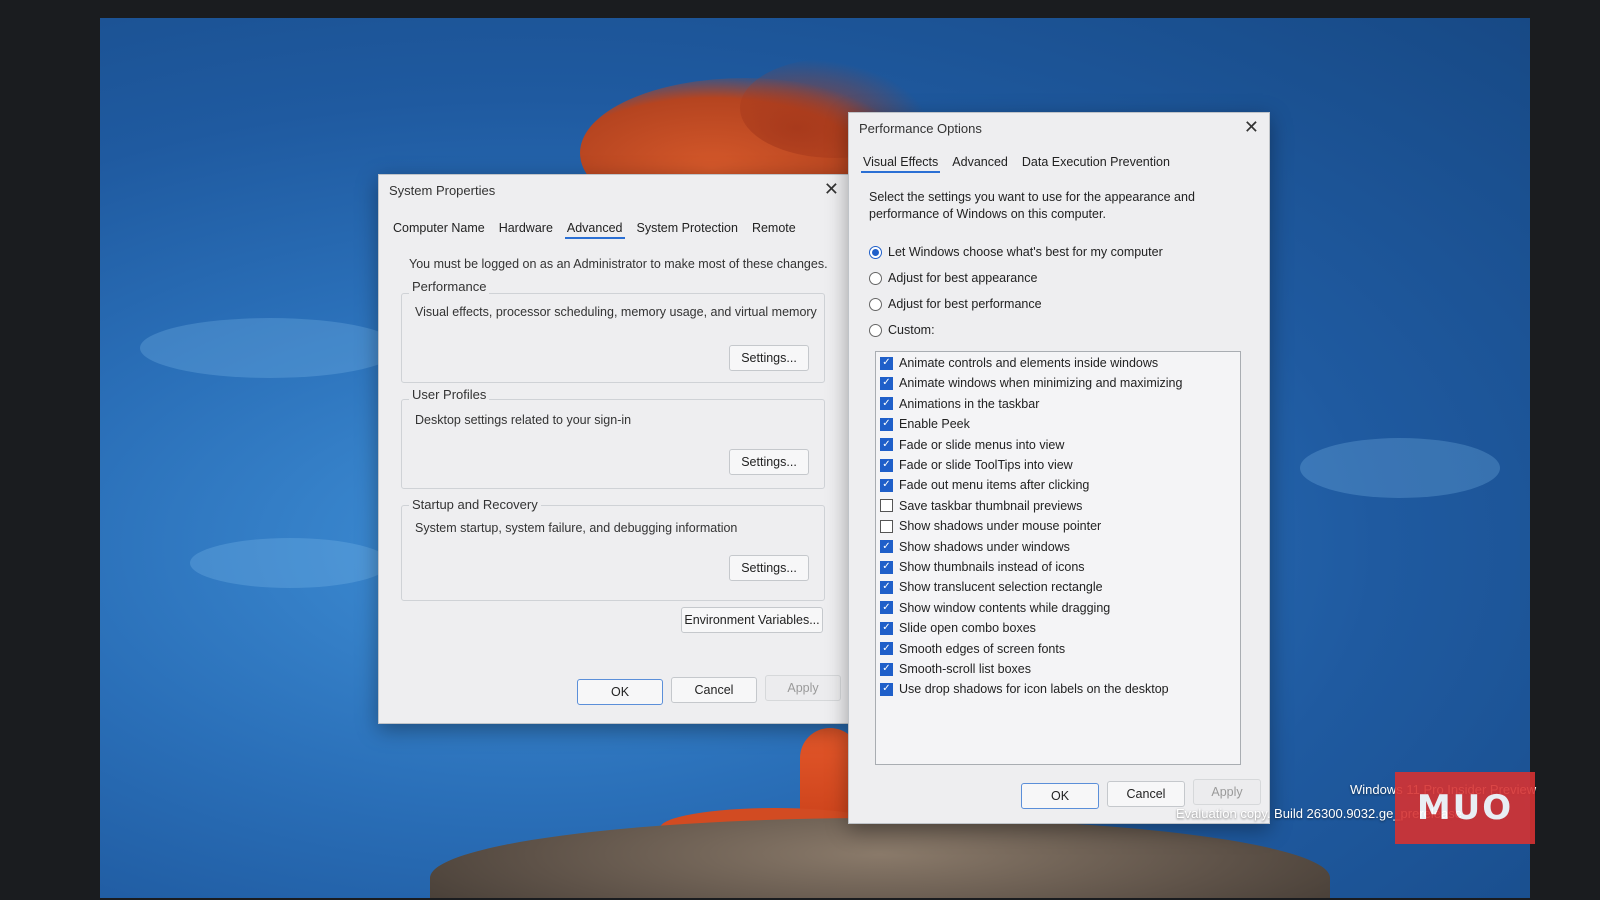 Image resolution: width=1600 pixels, height=900 pixels. I want to click on radio-option: Custom:, so click(902, 330).